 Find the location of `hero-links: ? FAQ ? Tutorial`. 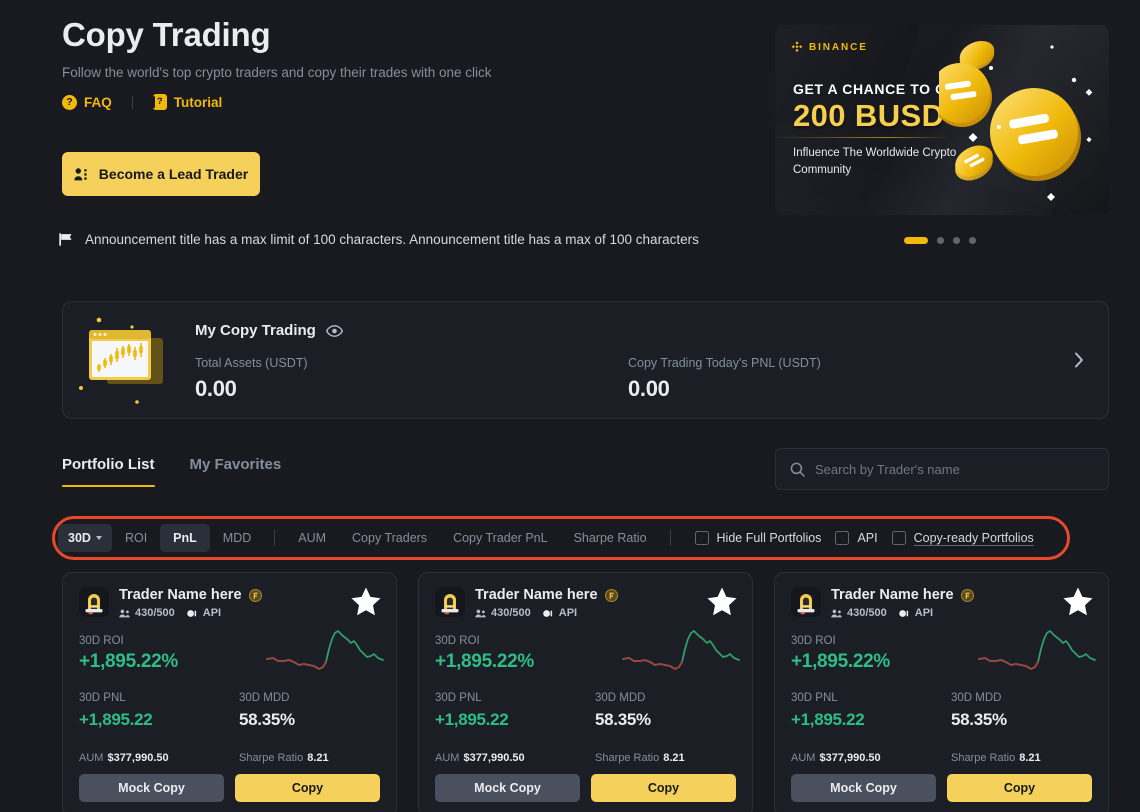

hero-links: ? FAQ ? Tutorial is located at coordinates (407, 102).